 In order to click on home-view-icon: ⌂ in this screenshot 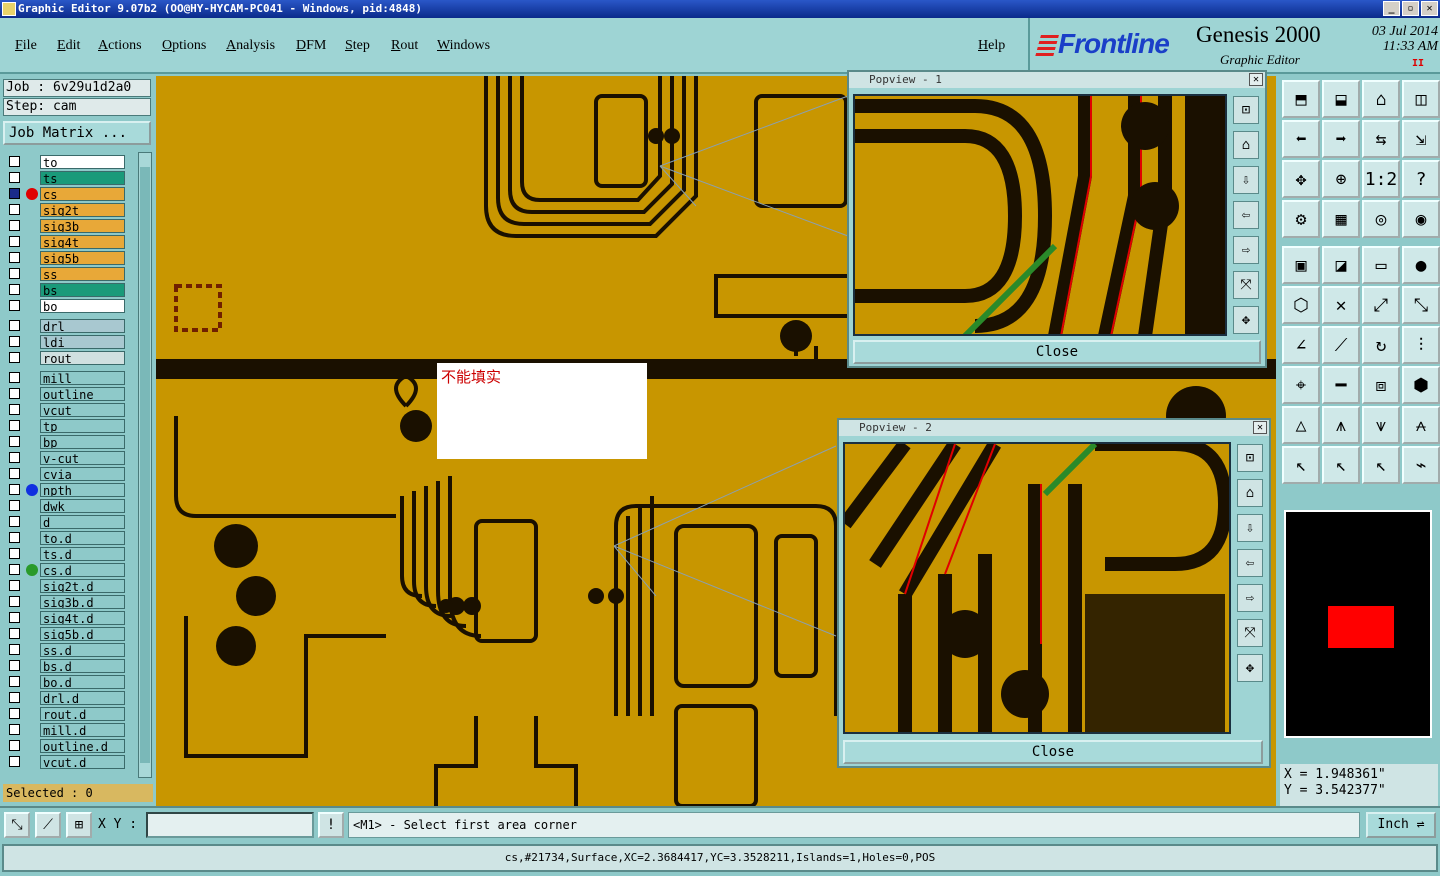, I will do `click(1381, 99)`.